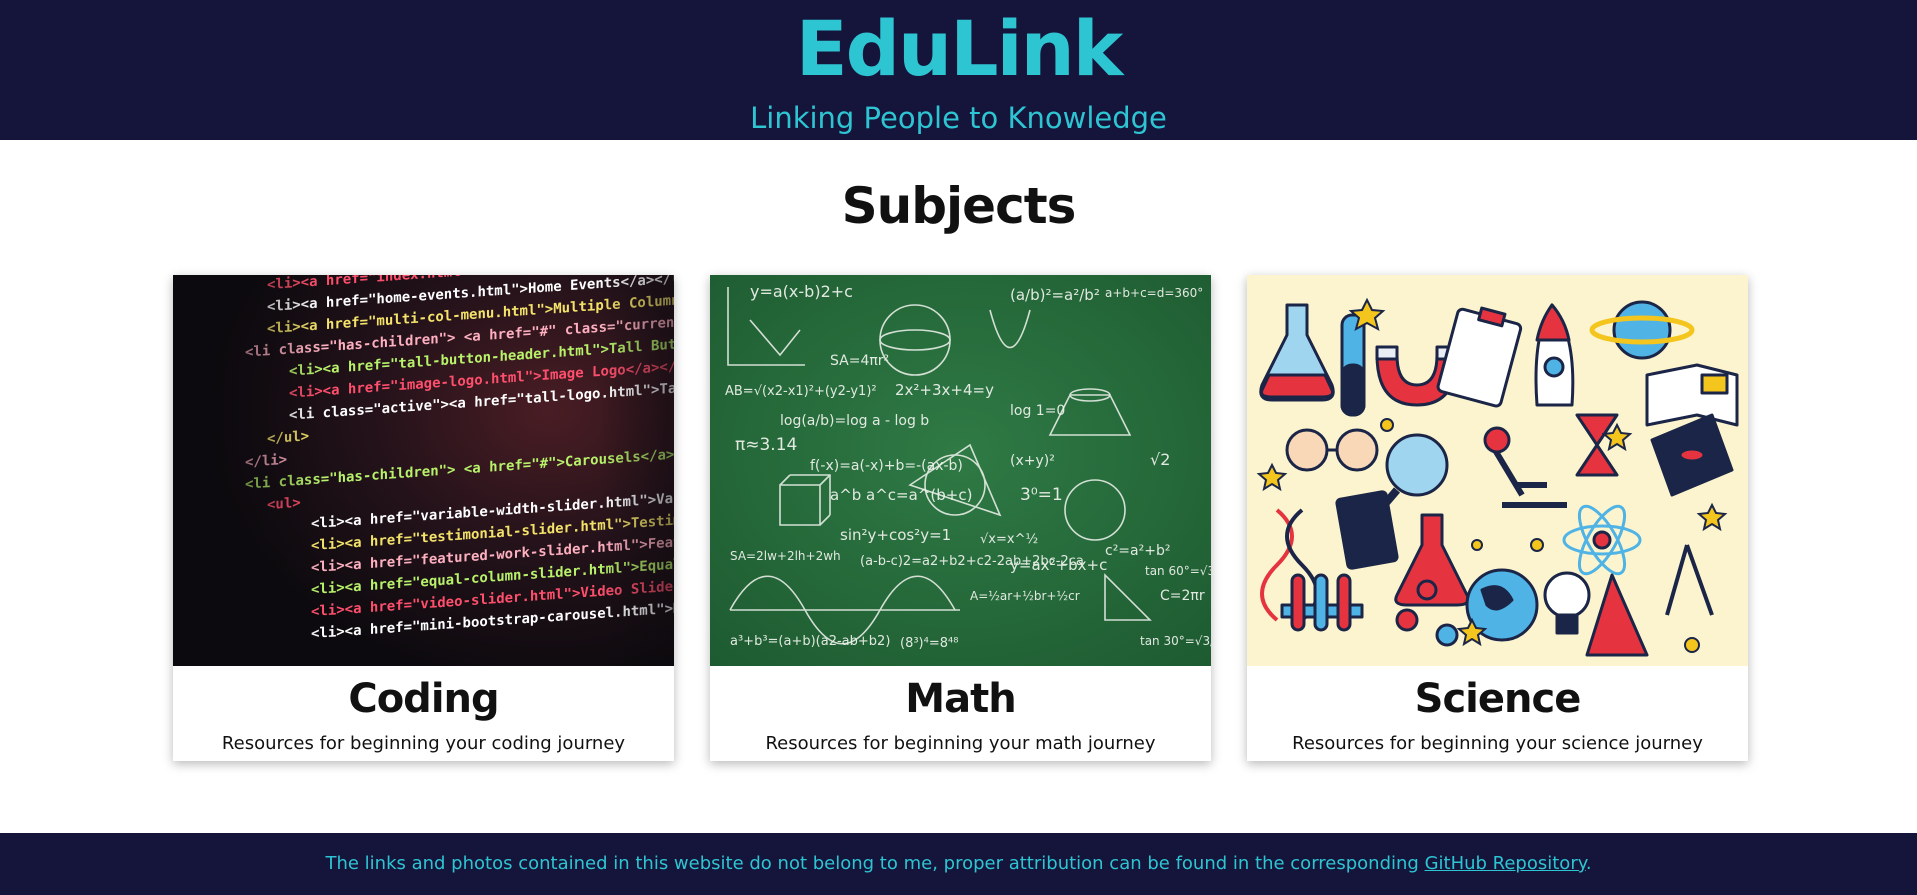  I want to click on equation-text: √x=x^½, so click(1009, 539).